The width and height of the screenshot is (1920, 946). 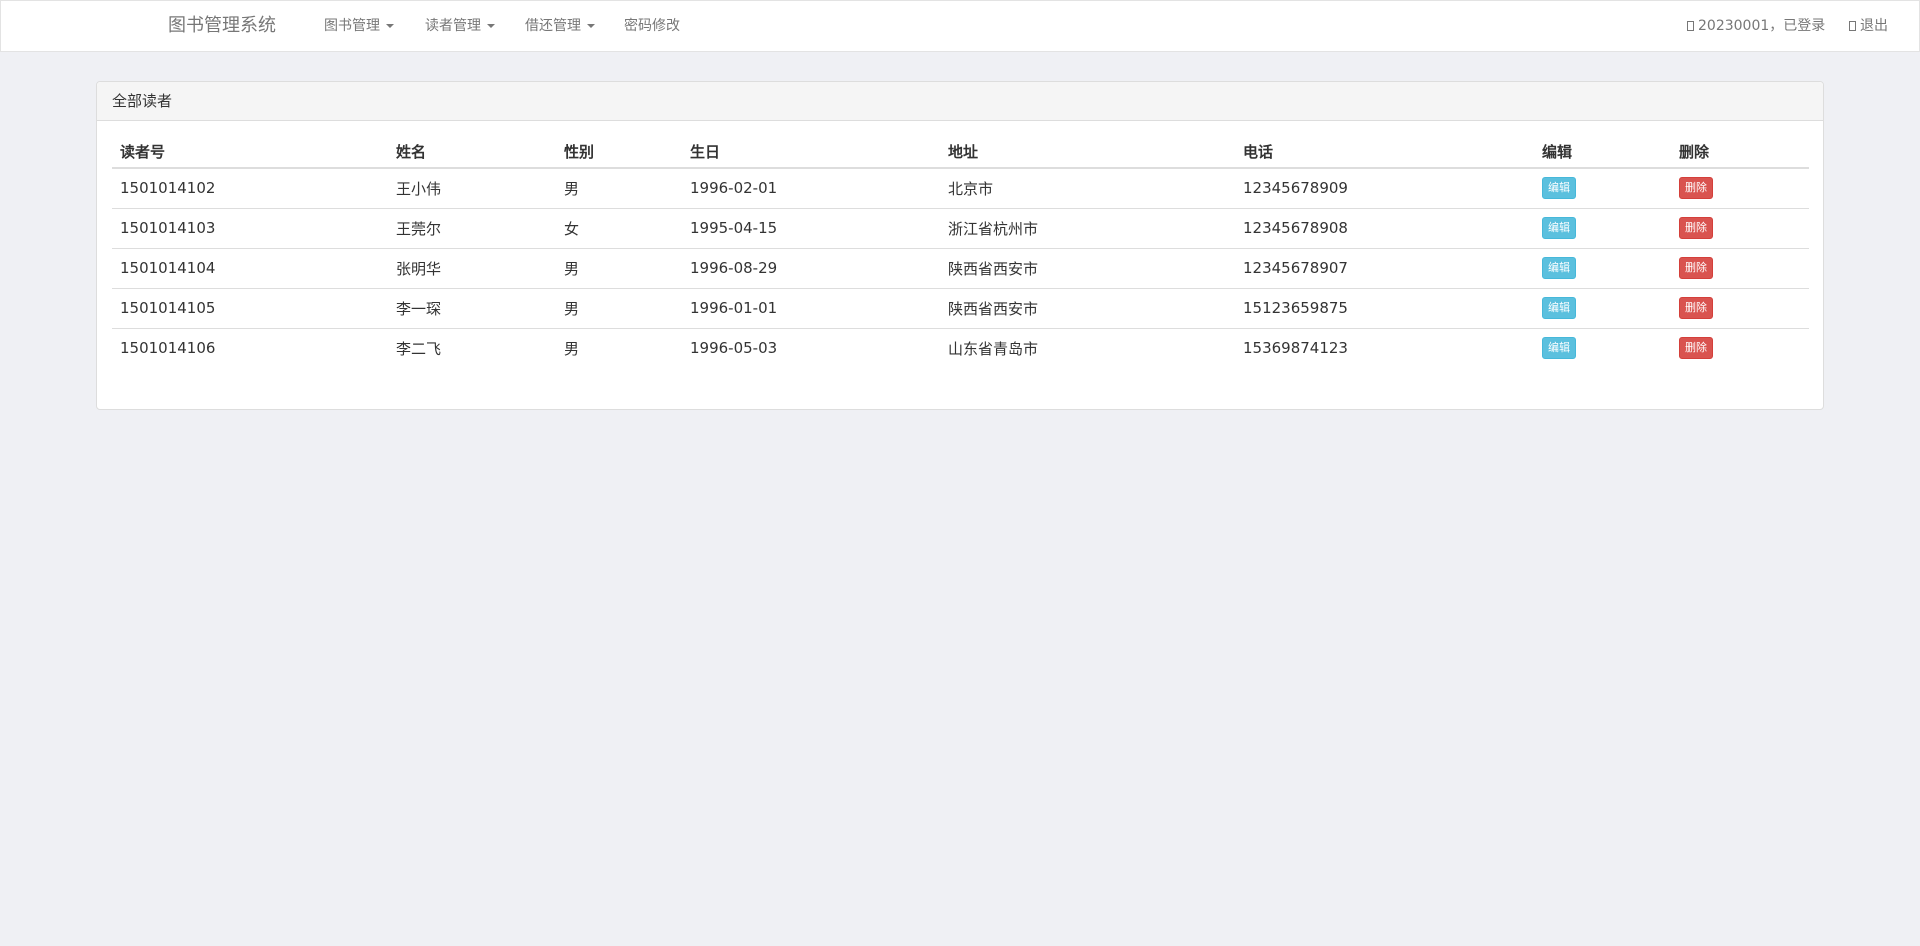 What do you see at coordinates (419, 188) in the screenshot?
I see `reader-name: 王小伟` at bounding box center [419, 188].